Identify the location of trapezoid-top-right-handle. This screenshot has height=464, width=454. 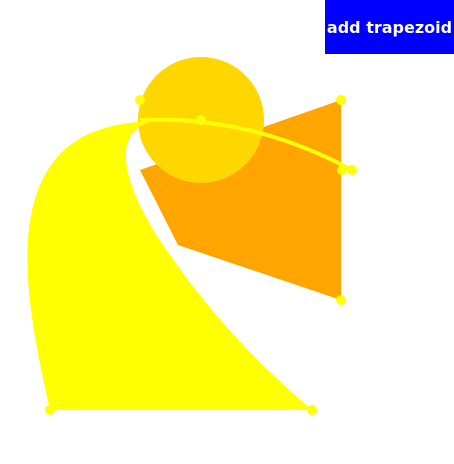
(341, 100).